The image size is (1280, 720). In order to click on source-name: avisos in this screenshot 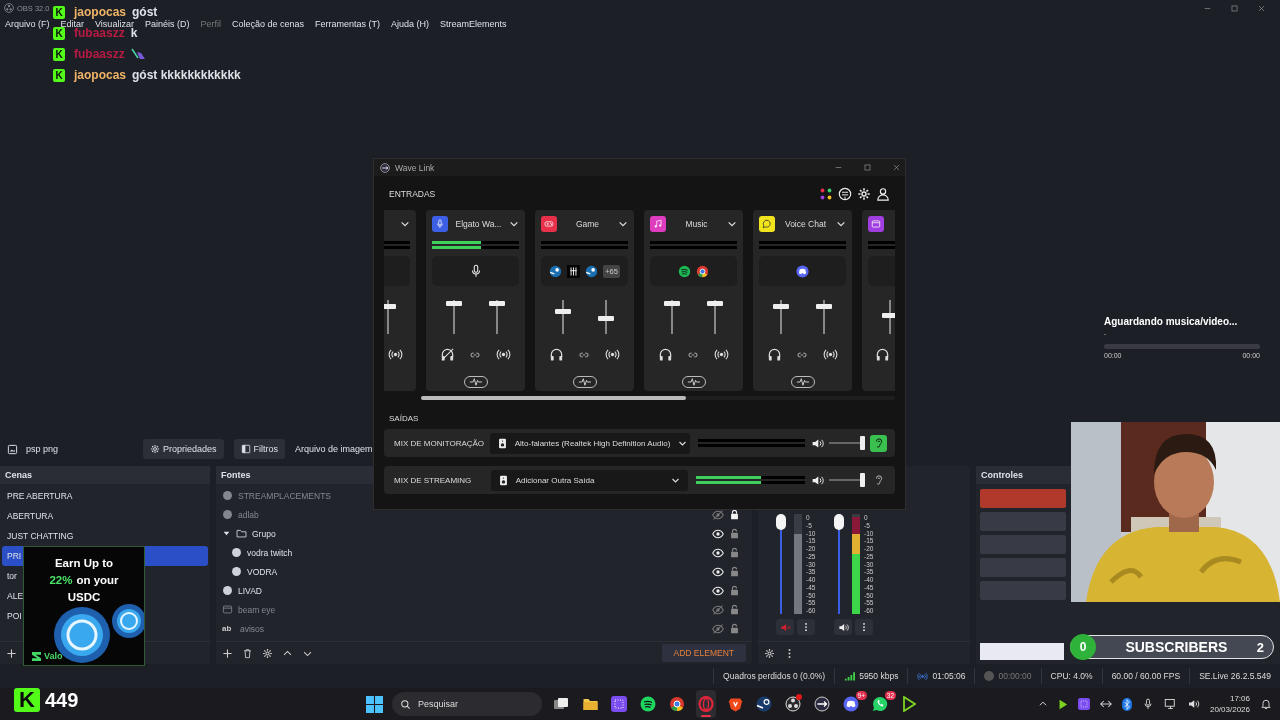, I will do `click(252, 628)`.